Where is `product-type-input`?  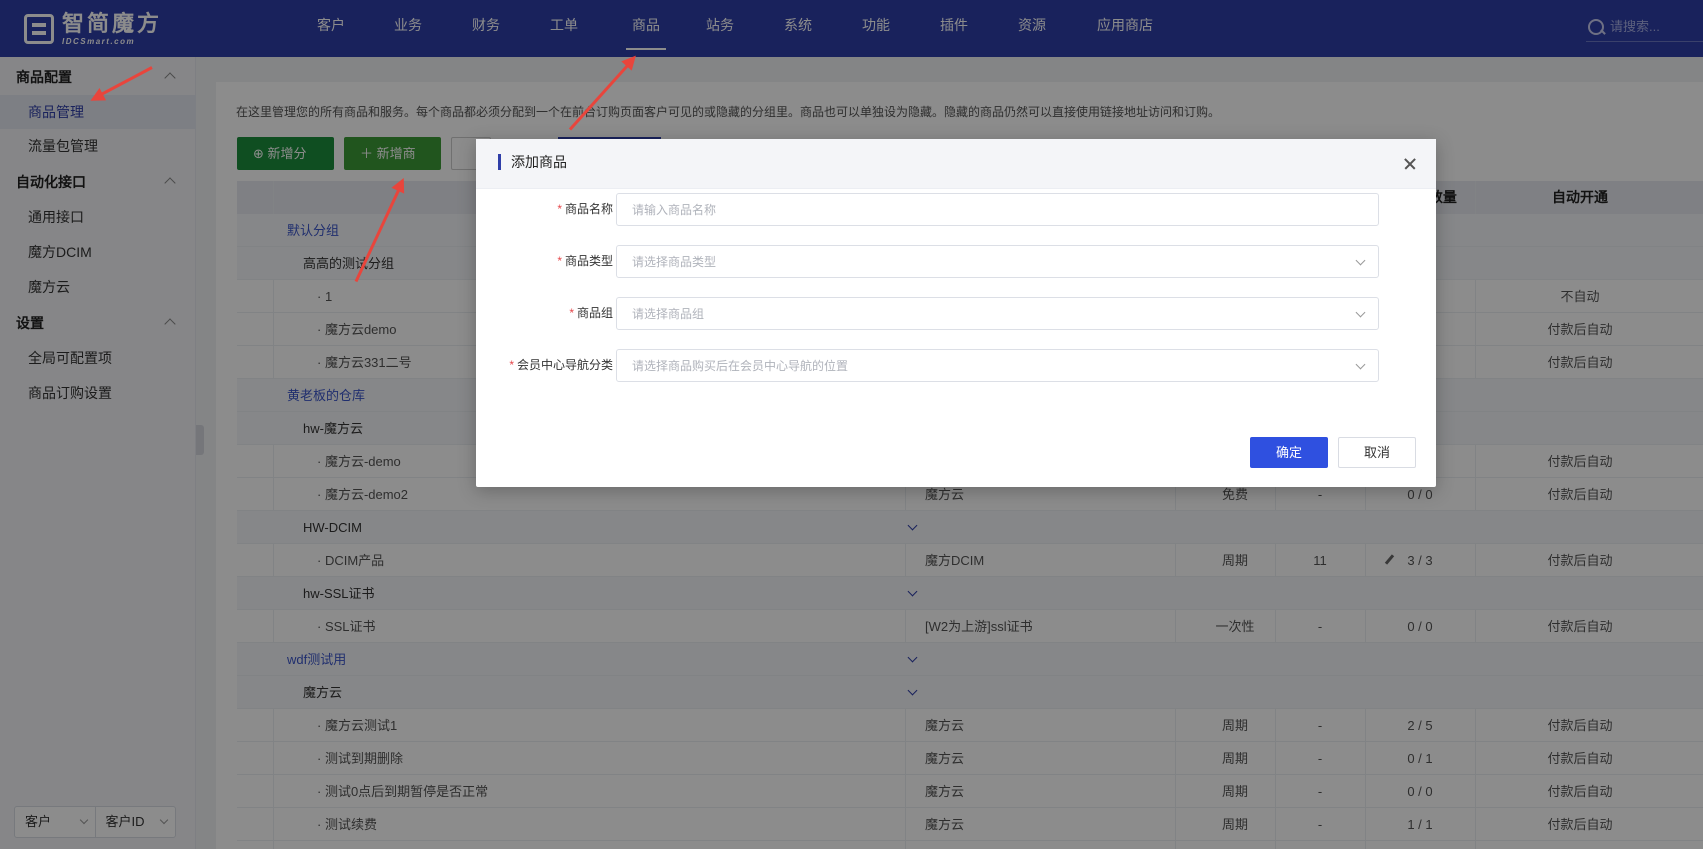 product-type-input is located at coordinates (997, 261).